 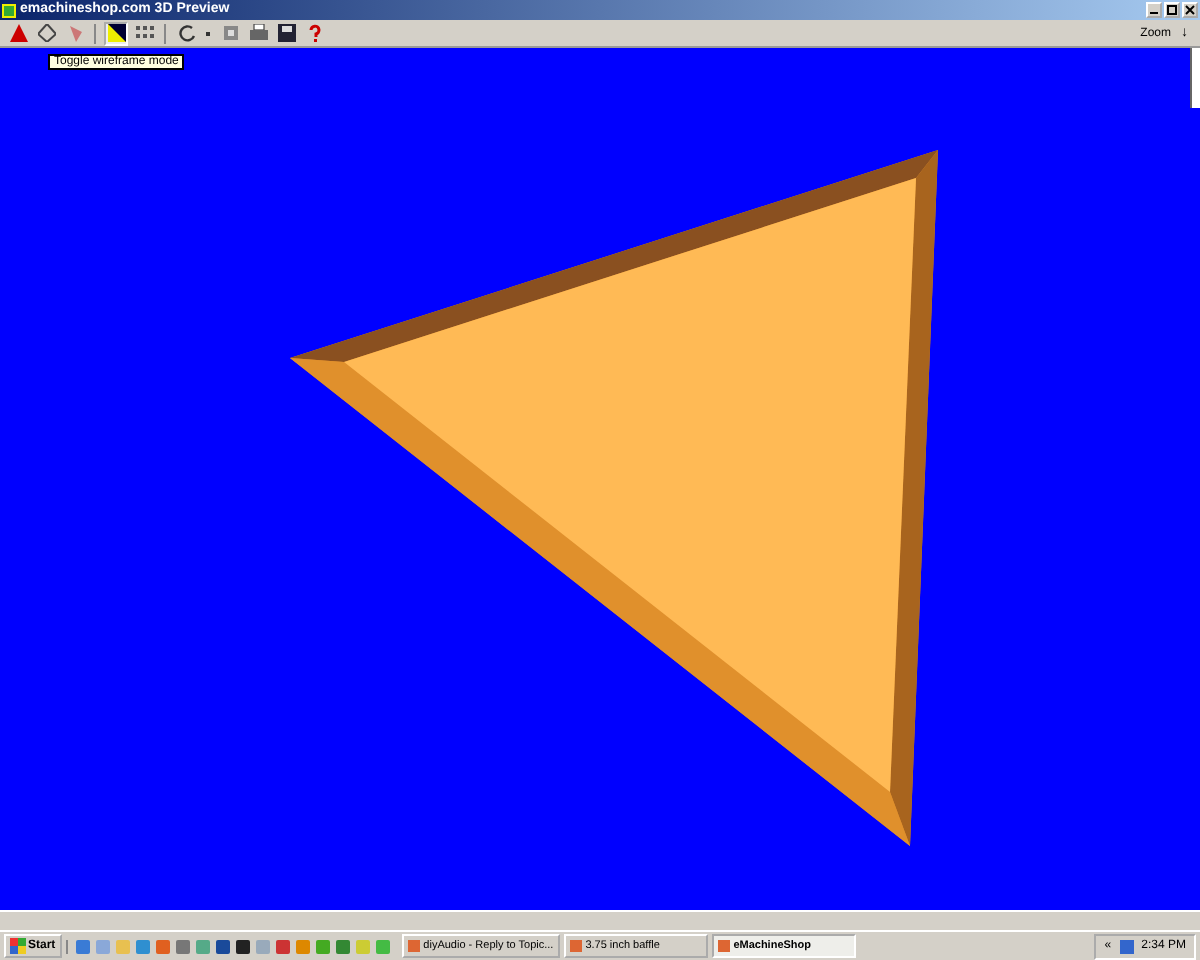 What do you see at coordinates (18, 946) in the screenshot?
I see `flag-icon` at bounding box center [18, 946].